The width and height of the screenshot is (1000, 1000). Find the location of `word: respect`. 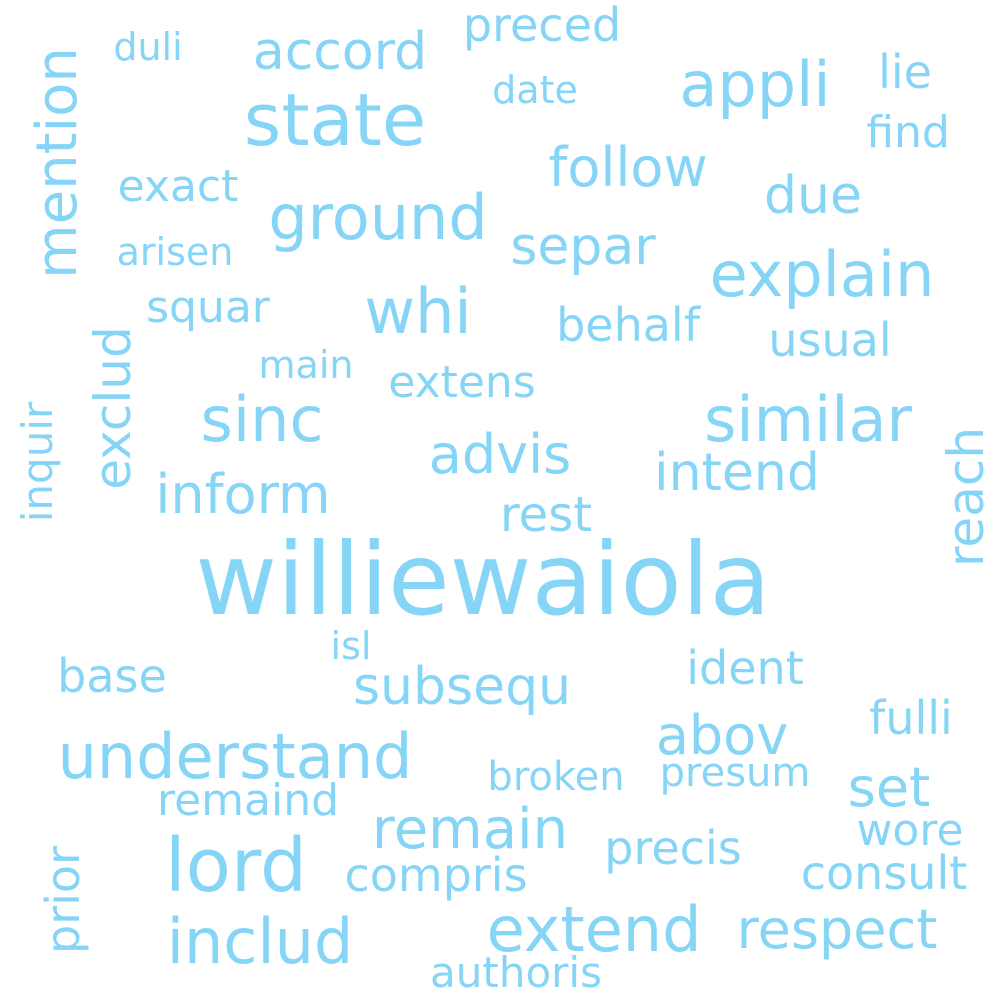

word: respect is located at coordinates (837, 929).